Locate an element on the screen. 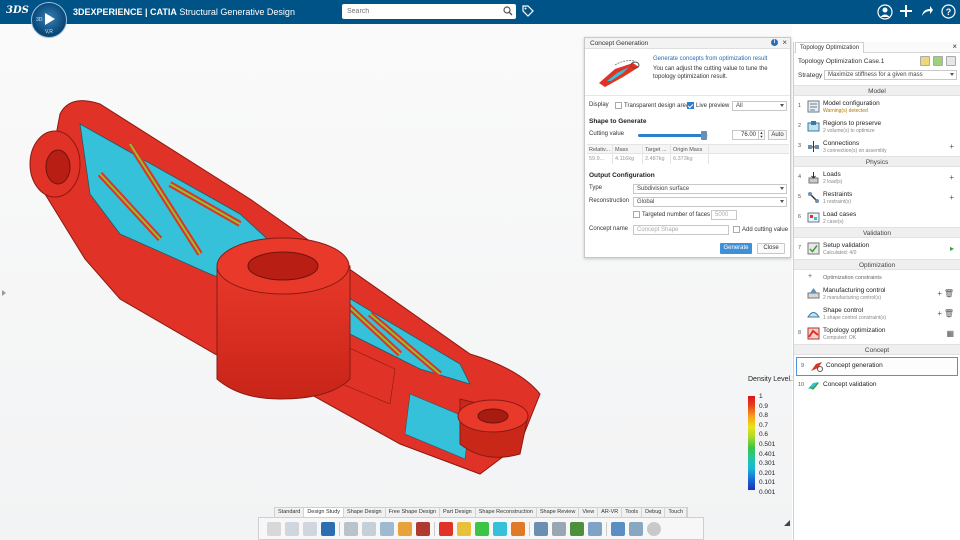  step-load-cases: 6 Load cases 2 case(s) is located at coordinates (877, 218).